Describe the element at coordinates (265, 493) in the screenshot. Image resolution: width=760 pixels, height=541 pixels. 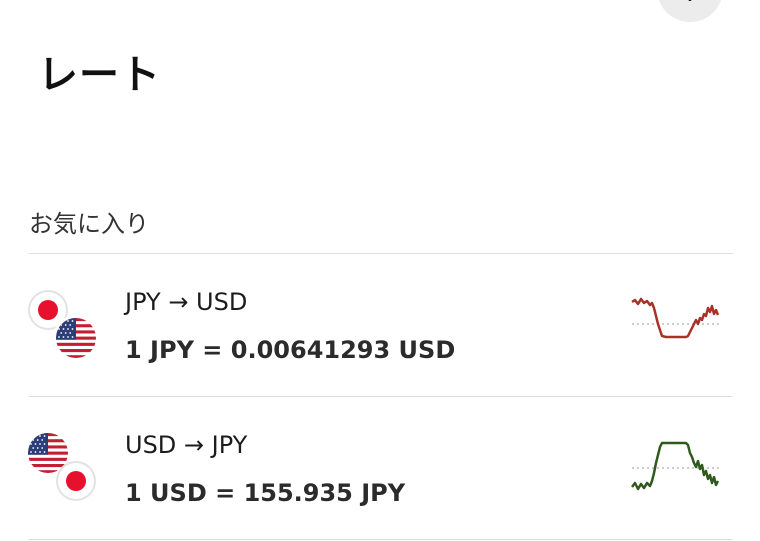
I see `rate-value: 1 USD = 155.935 JPY` at that location.